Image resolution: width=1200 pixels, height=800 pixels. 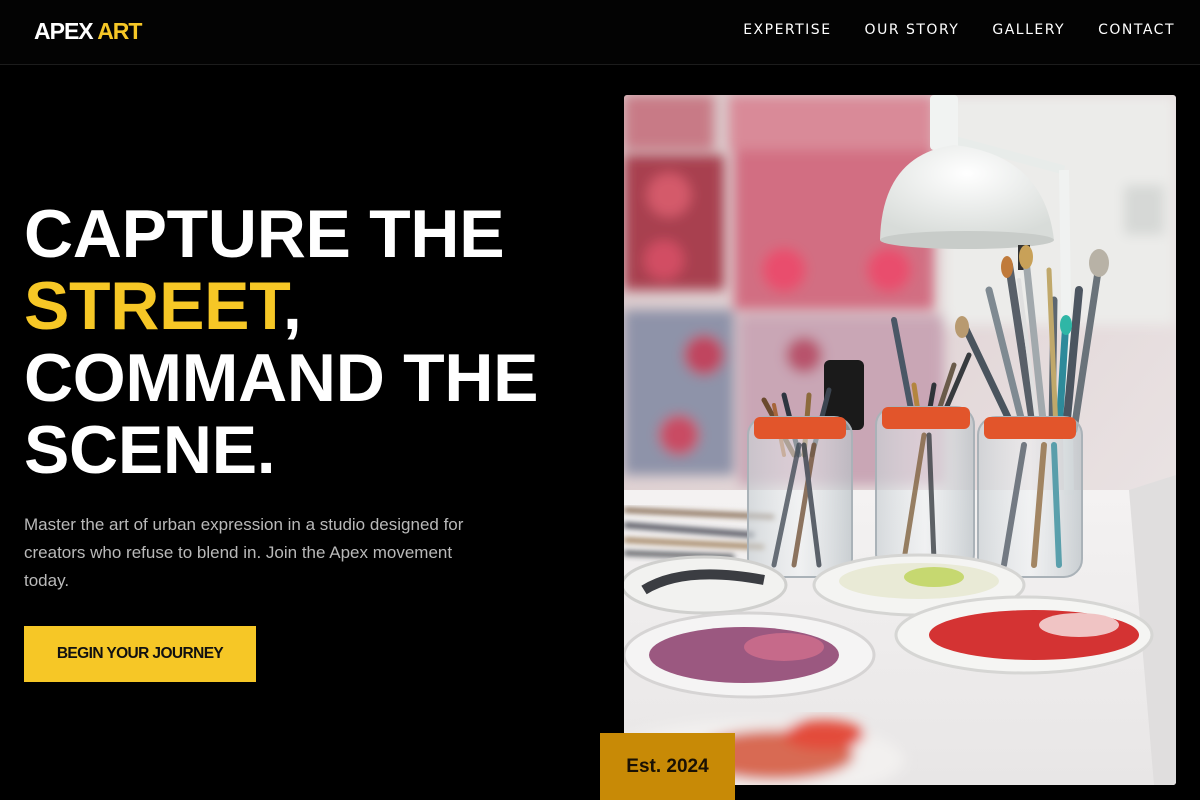 I want to click on established-badge: Est. 2024, so click(x=667, y=766).